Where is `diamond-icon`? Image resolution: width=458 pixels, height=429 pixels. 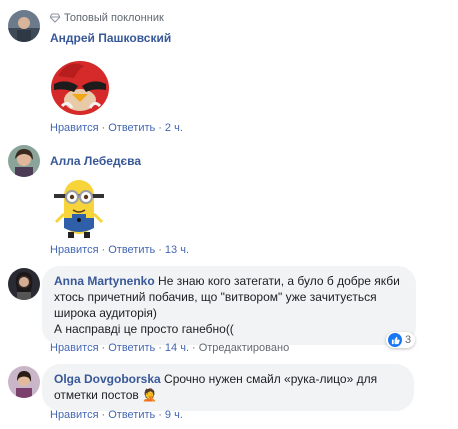
diamond-icon is located at coordinates (55, 18).